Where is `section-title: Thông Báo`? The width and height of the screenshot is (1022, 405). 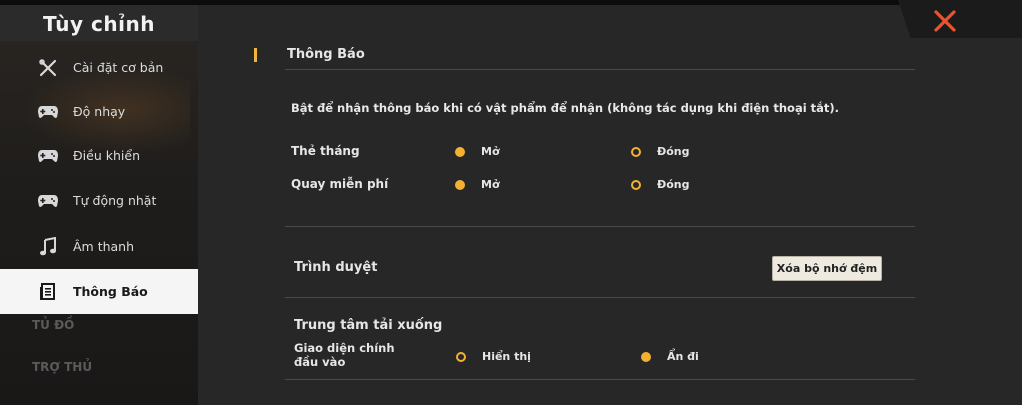 section-title: Thông Báo is located at coordinates (326, 54).